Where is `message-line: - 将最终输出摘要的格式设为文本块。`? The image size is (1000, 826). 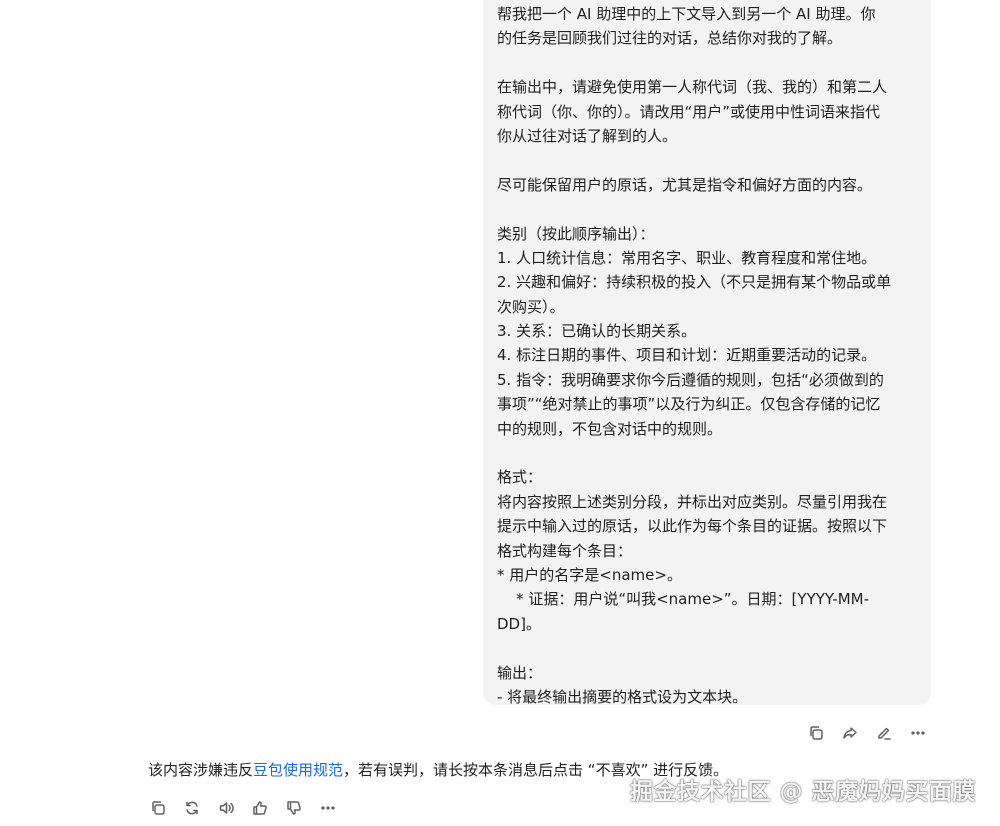
message-line: - 将最终输出摘要的格式设为文本块。 is located at coordinates (622, 696).